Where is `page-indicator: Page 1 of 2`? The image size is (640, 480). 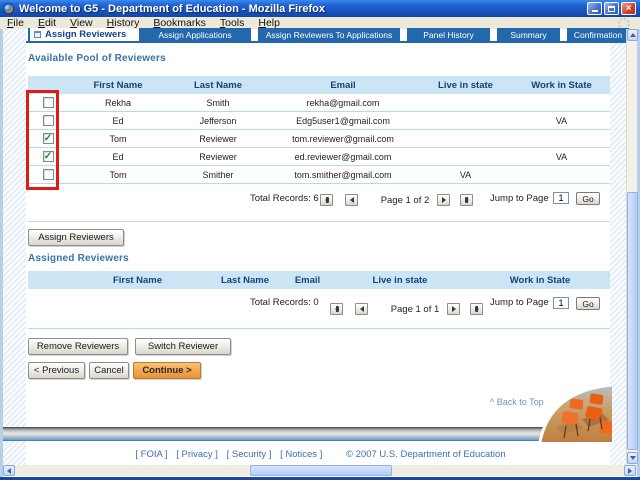 page-indicator: Page 1 of 2 is located at coordinates (405, 200).